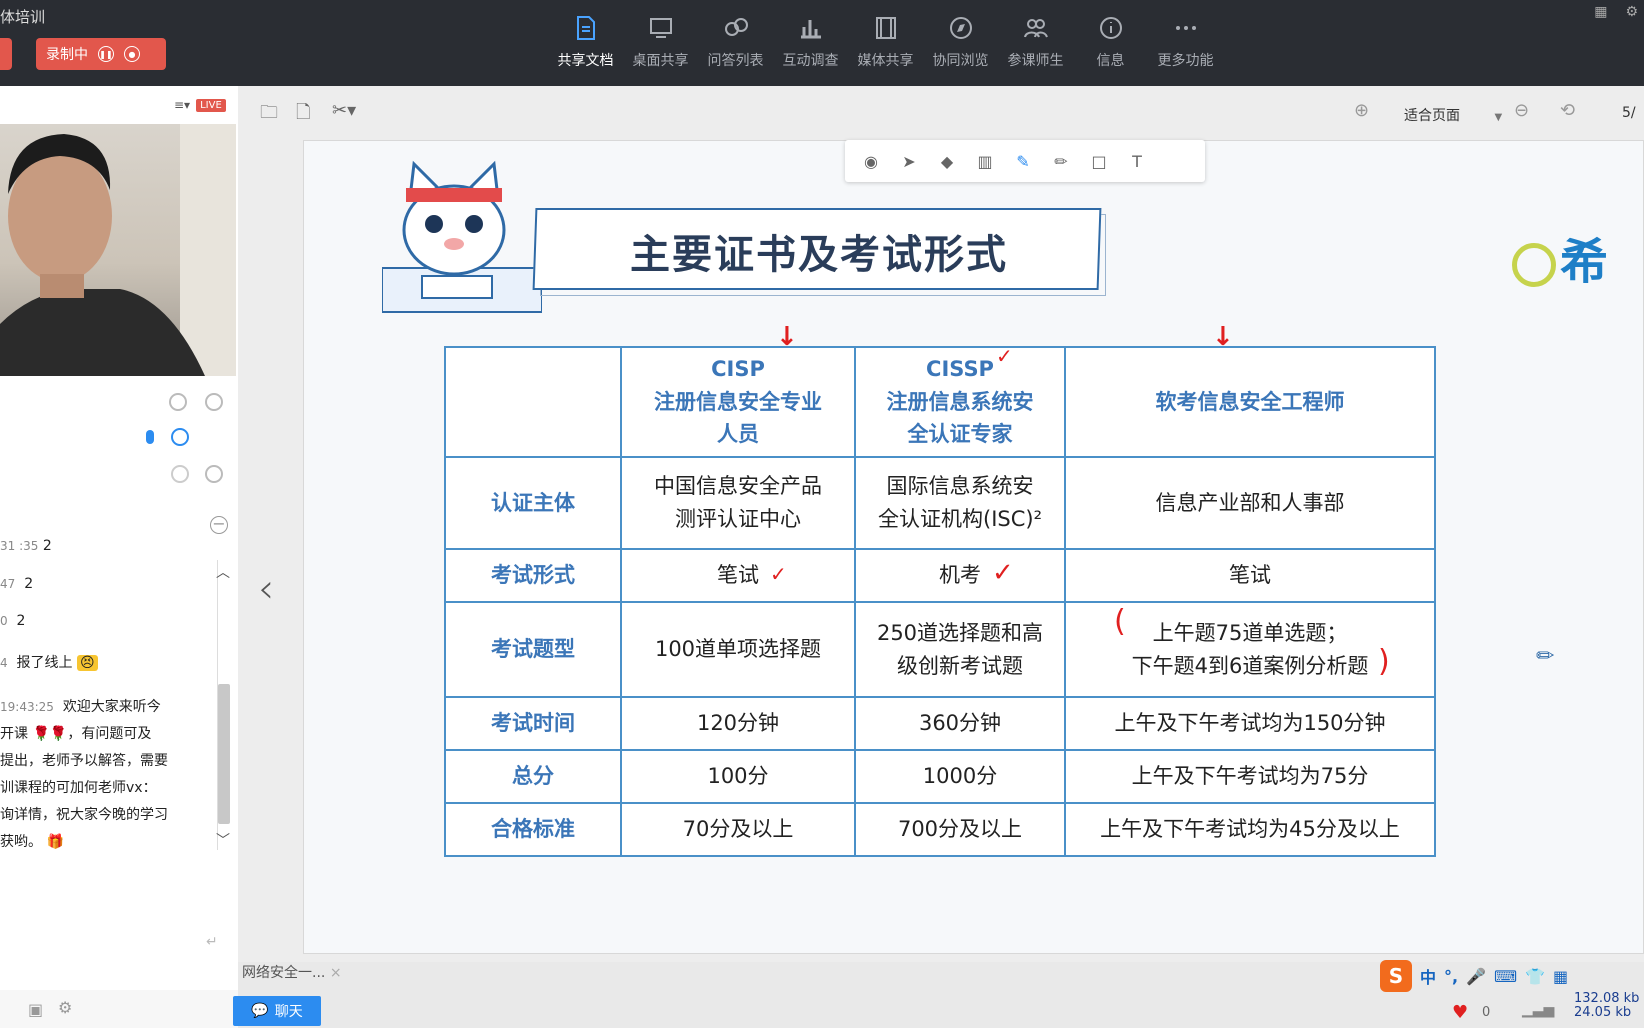 The height and width of the screenshot is (1028, 1644). Describe the element at coordinates (80, 707) in the screenshot. I see `chat-message: 19:43:25 欢迎大家来听今` at that location.